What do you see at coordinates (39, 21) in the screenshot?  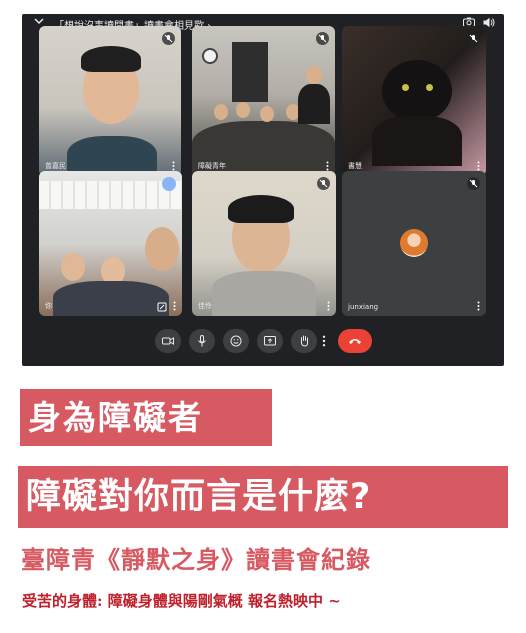 I see `chevron-down-icon` at bounding box center [39, 21].